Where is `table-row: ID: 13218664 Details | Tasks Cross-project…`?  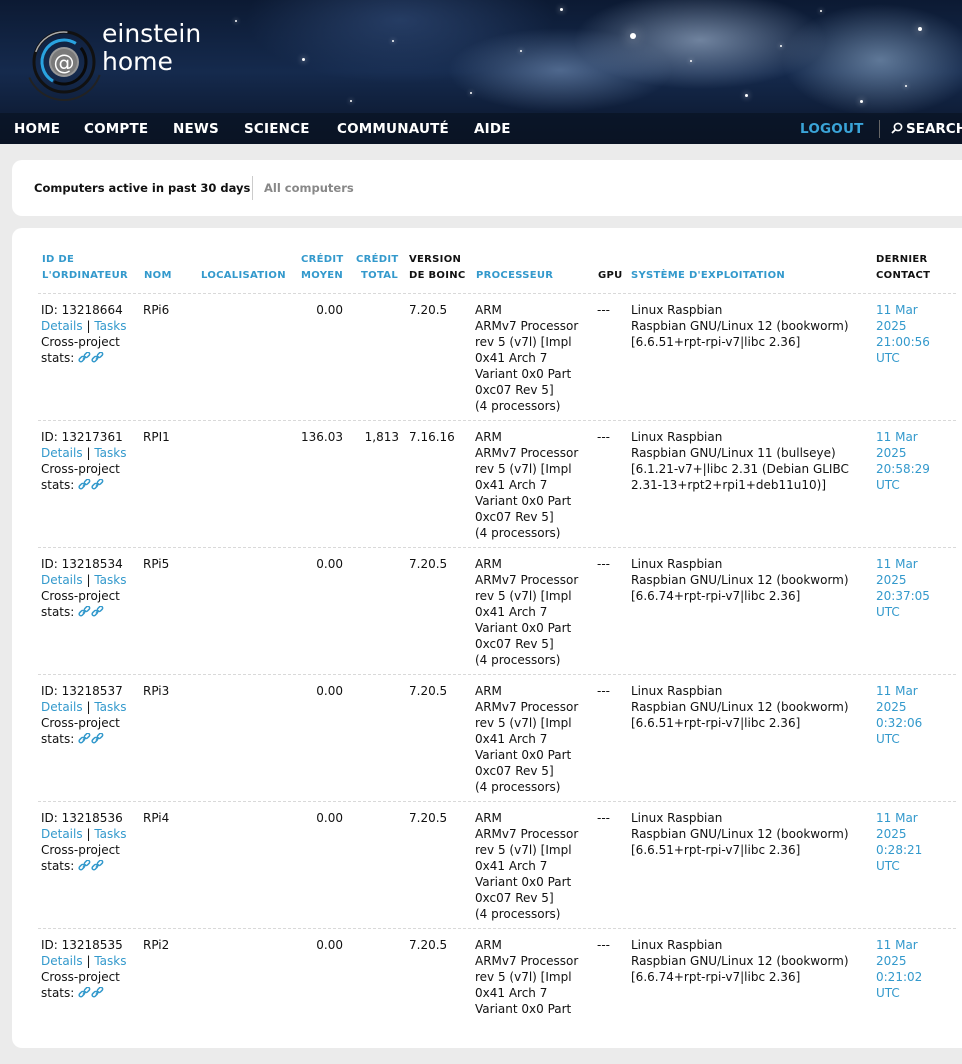 table-row: ID: 13218664 Details | Tasks Cross-project… is located at coordinates (487, 365).